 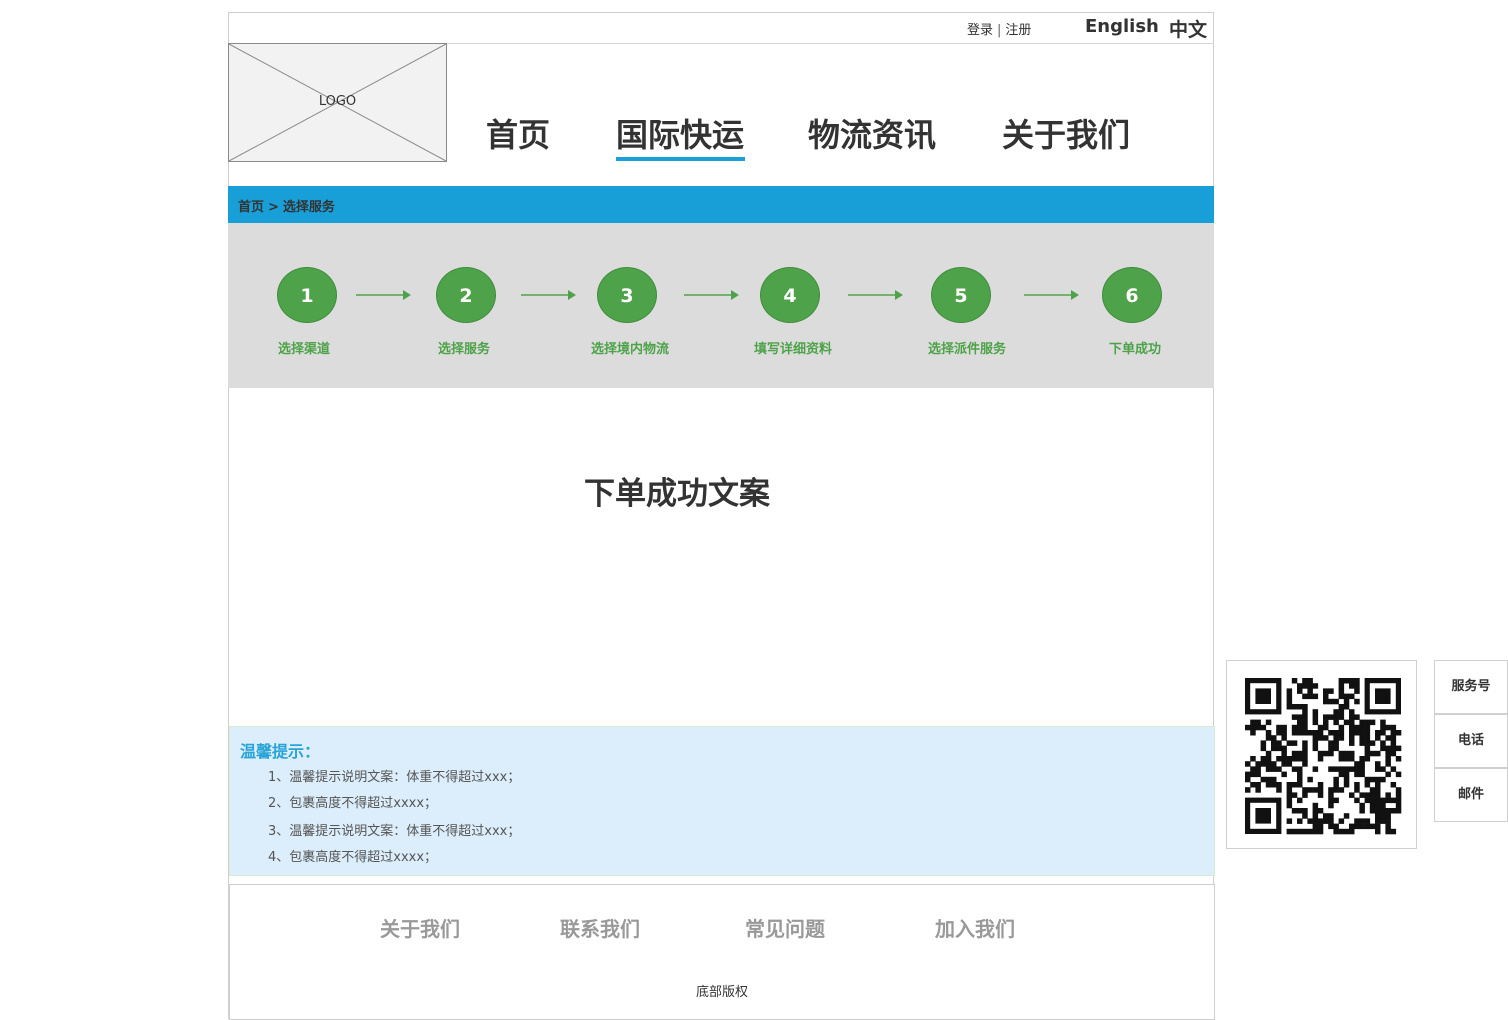 What do you see at coordinates (466, 295) in the screenshot?
I see `step-2-circle: 2` at bounding box center [466, 295].